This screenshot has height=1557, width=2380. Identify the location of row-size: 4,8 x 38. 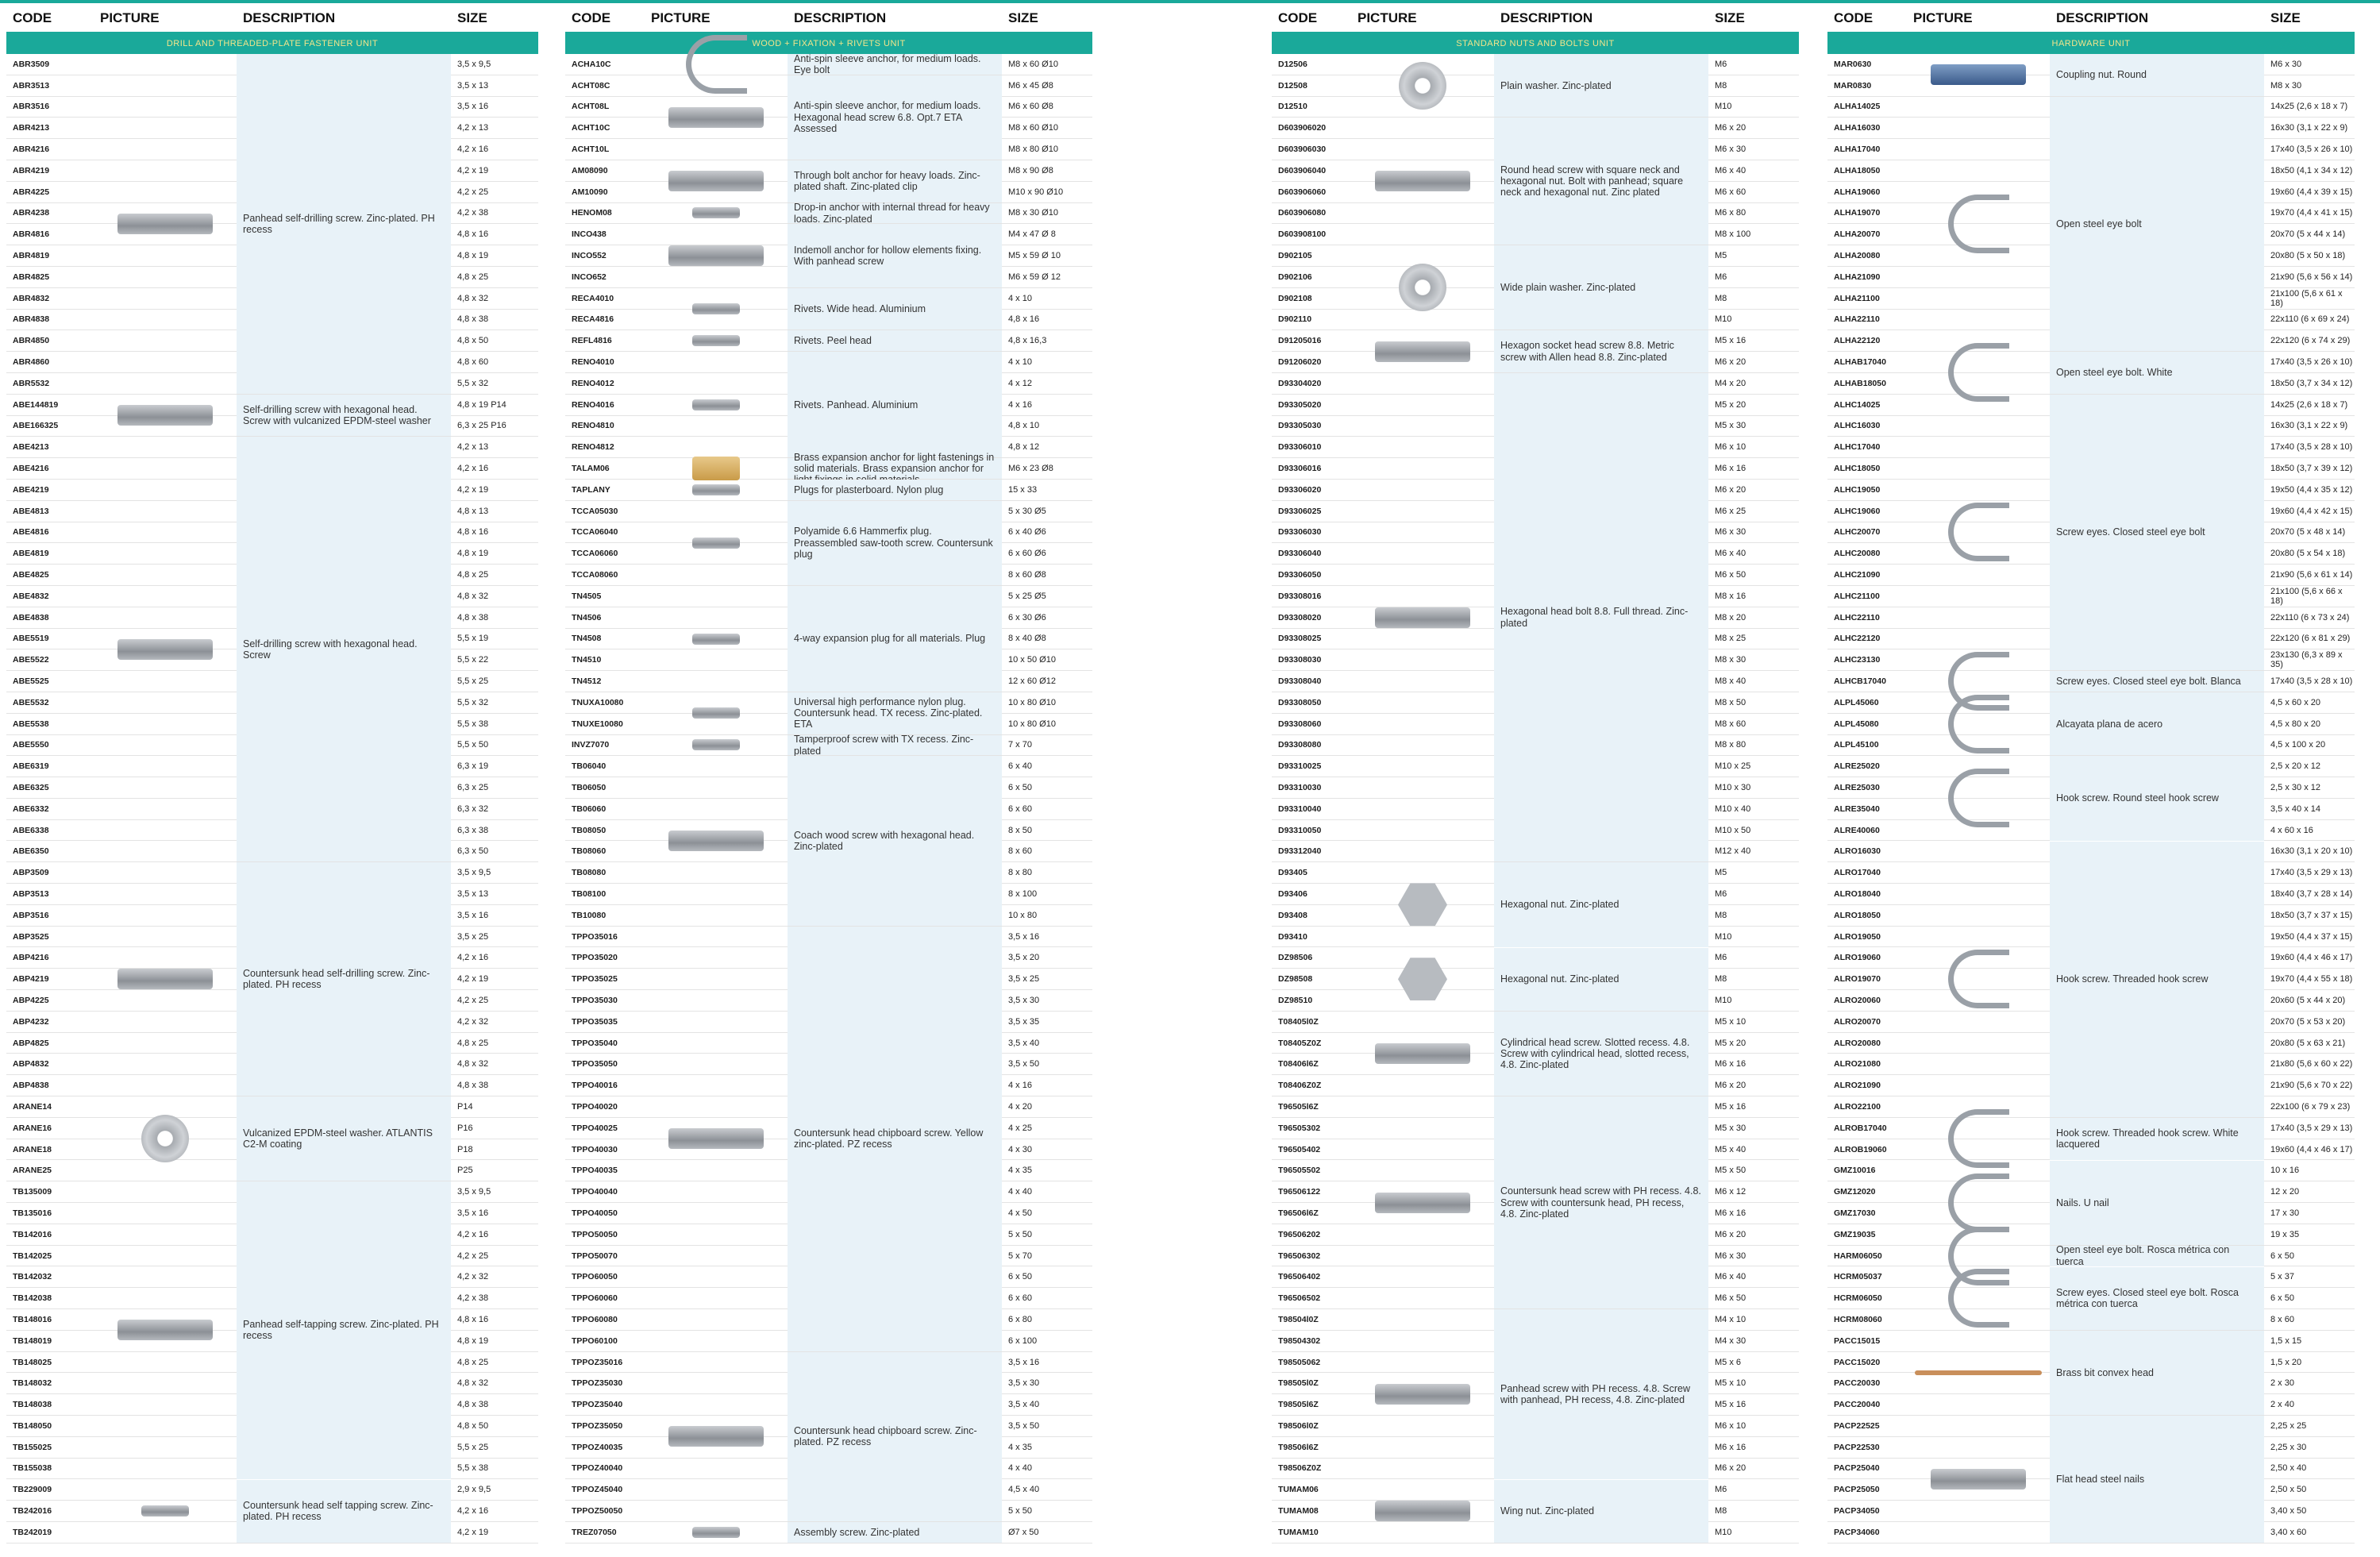
(473, 1405).